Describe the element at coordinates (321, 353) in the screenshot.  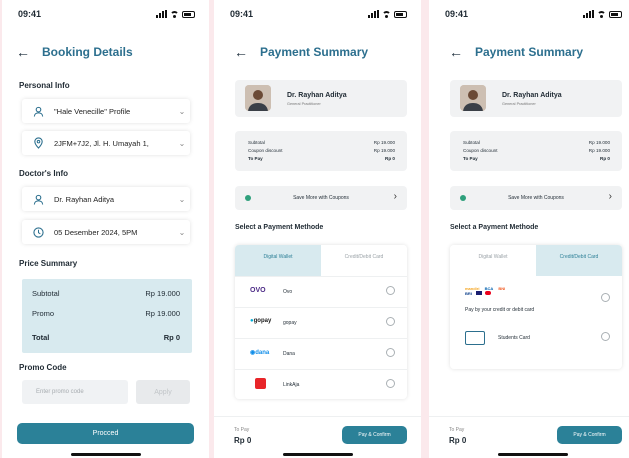
I see `wallet-row-dana: ◉dana Dana` at that location.